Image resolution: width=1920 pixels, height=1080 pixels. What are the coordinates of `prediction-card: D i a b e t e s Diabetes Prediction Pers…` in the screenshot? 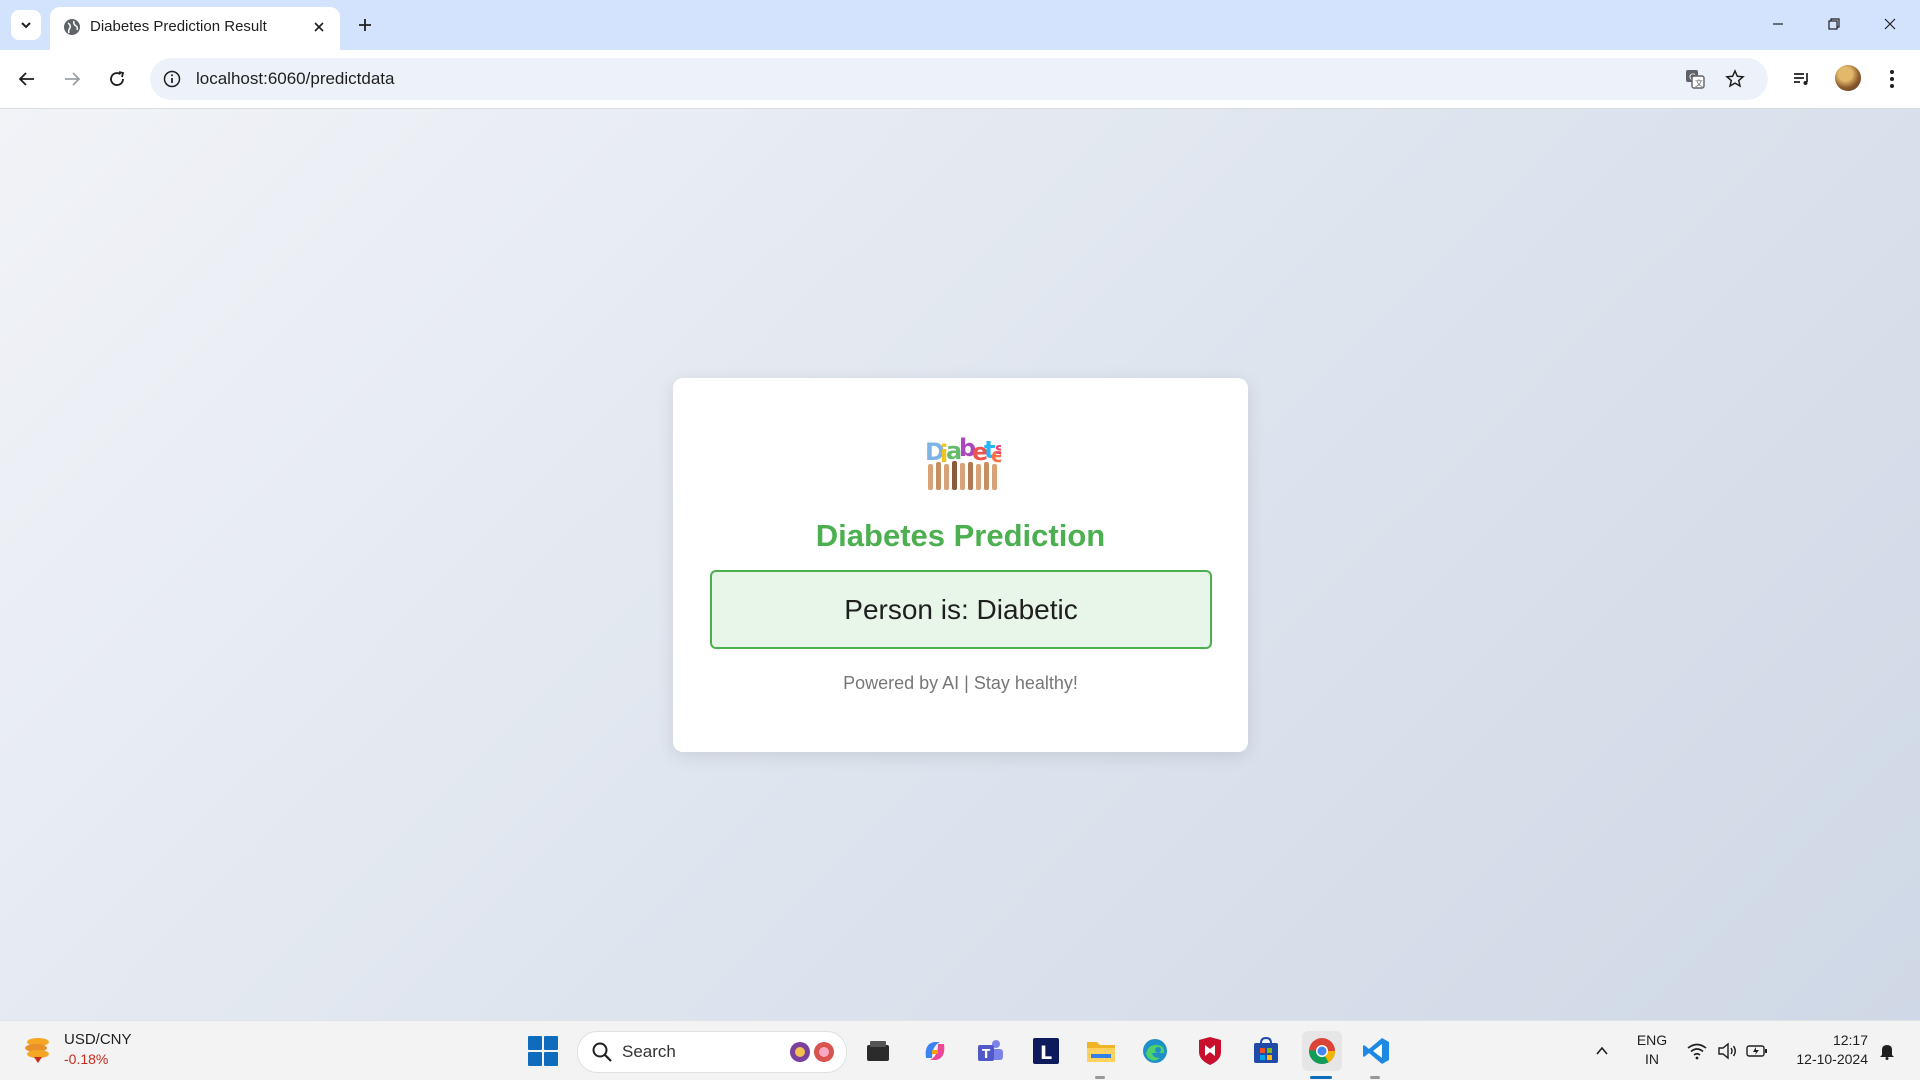 It's located at (960, 565).